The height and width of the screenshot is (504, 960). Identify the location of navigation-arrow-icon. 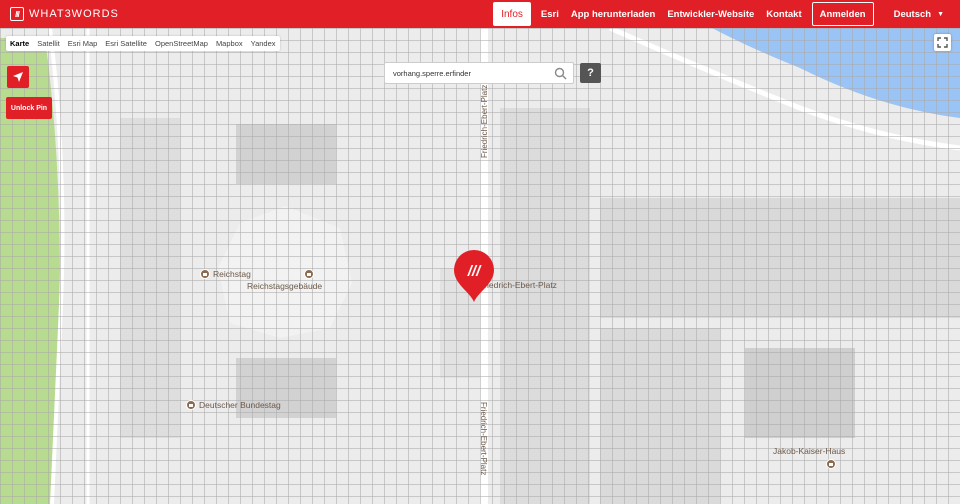
(18, 77).